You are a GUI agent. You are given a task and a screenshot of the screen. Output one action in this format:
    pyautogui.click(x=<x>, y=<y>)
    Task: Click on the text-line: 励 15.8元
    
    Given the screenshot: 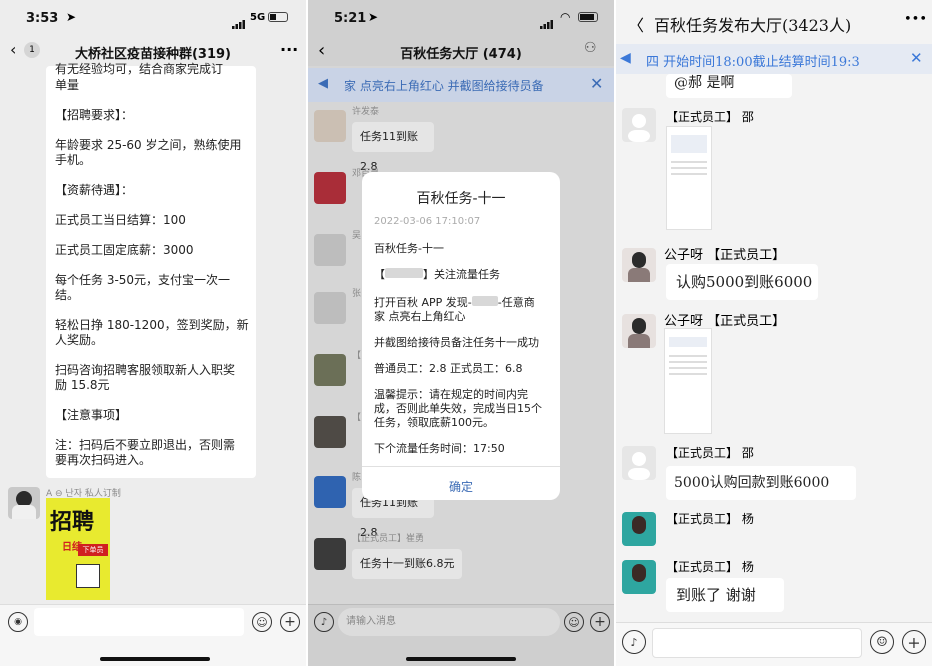 What is the action you would take?
    pyautogui.click(x=82, y=385)
    